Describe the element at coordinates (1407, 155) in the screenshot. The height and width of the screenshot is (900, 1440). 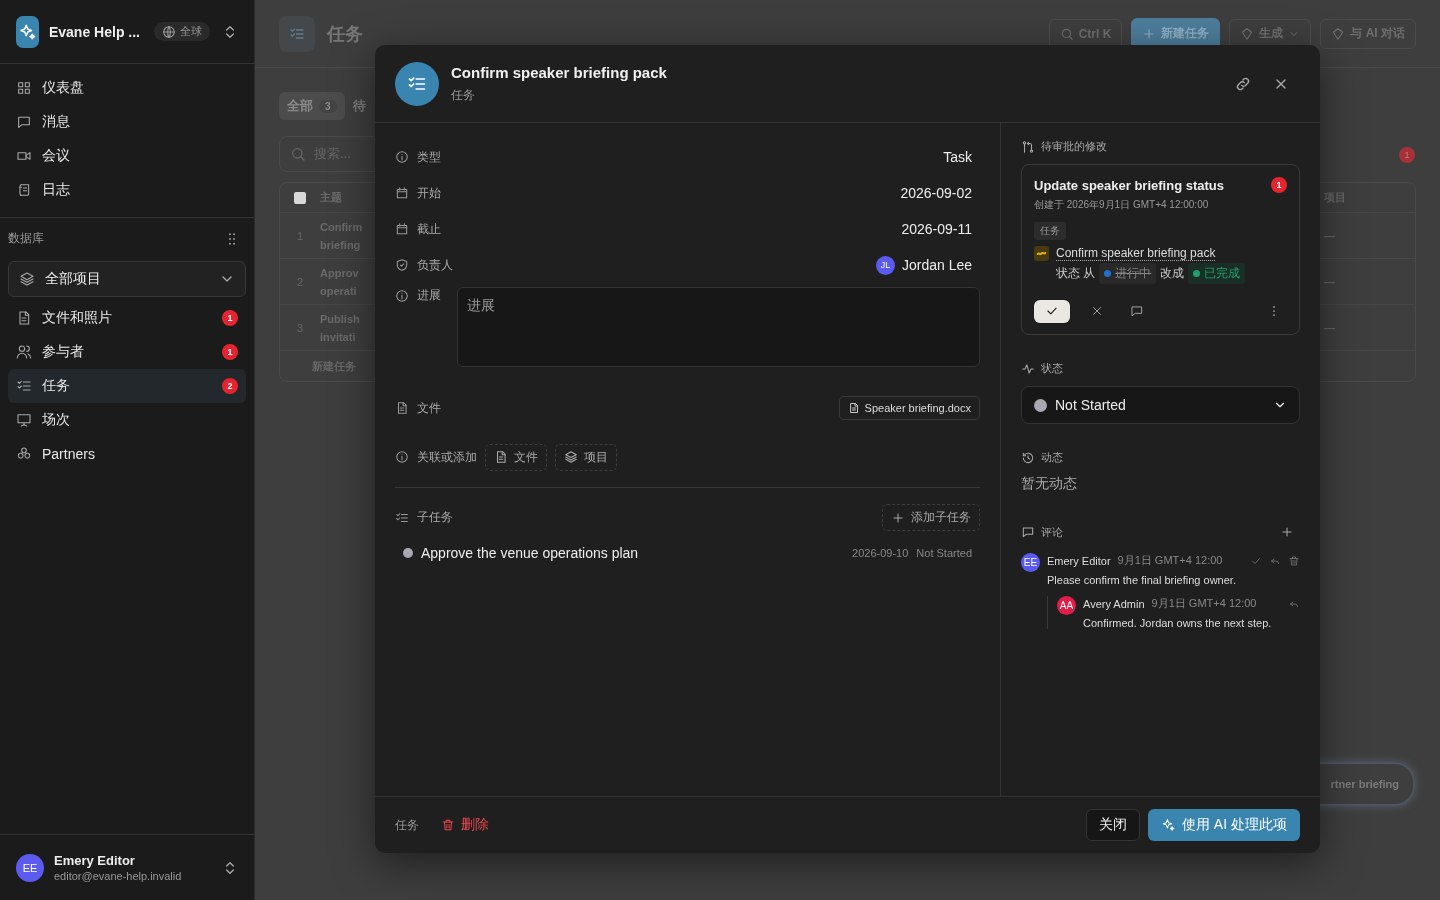
I see `notification-badge: 1` at that location.